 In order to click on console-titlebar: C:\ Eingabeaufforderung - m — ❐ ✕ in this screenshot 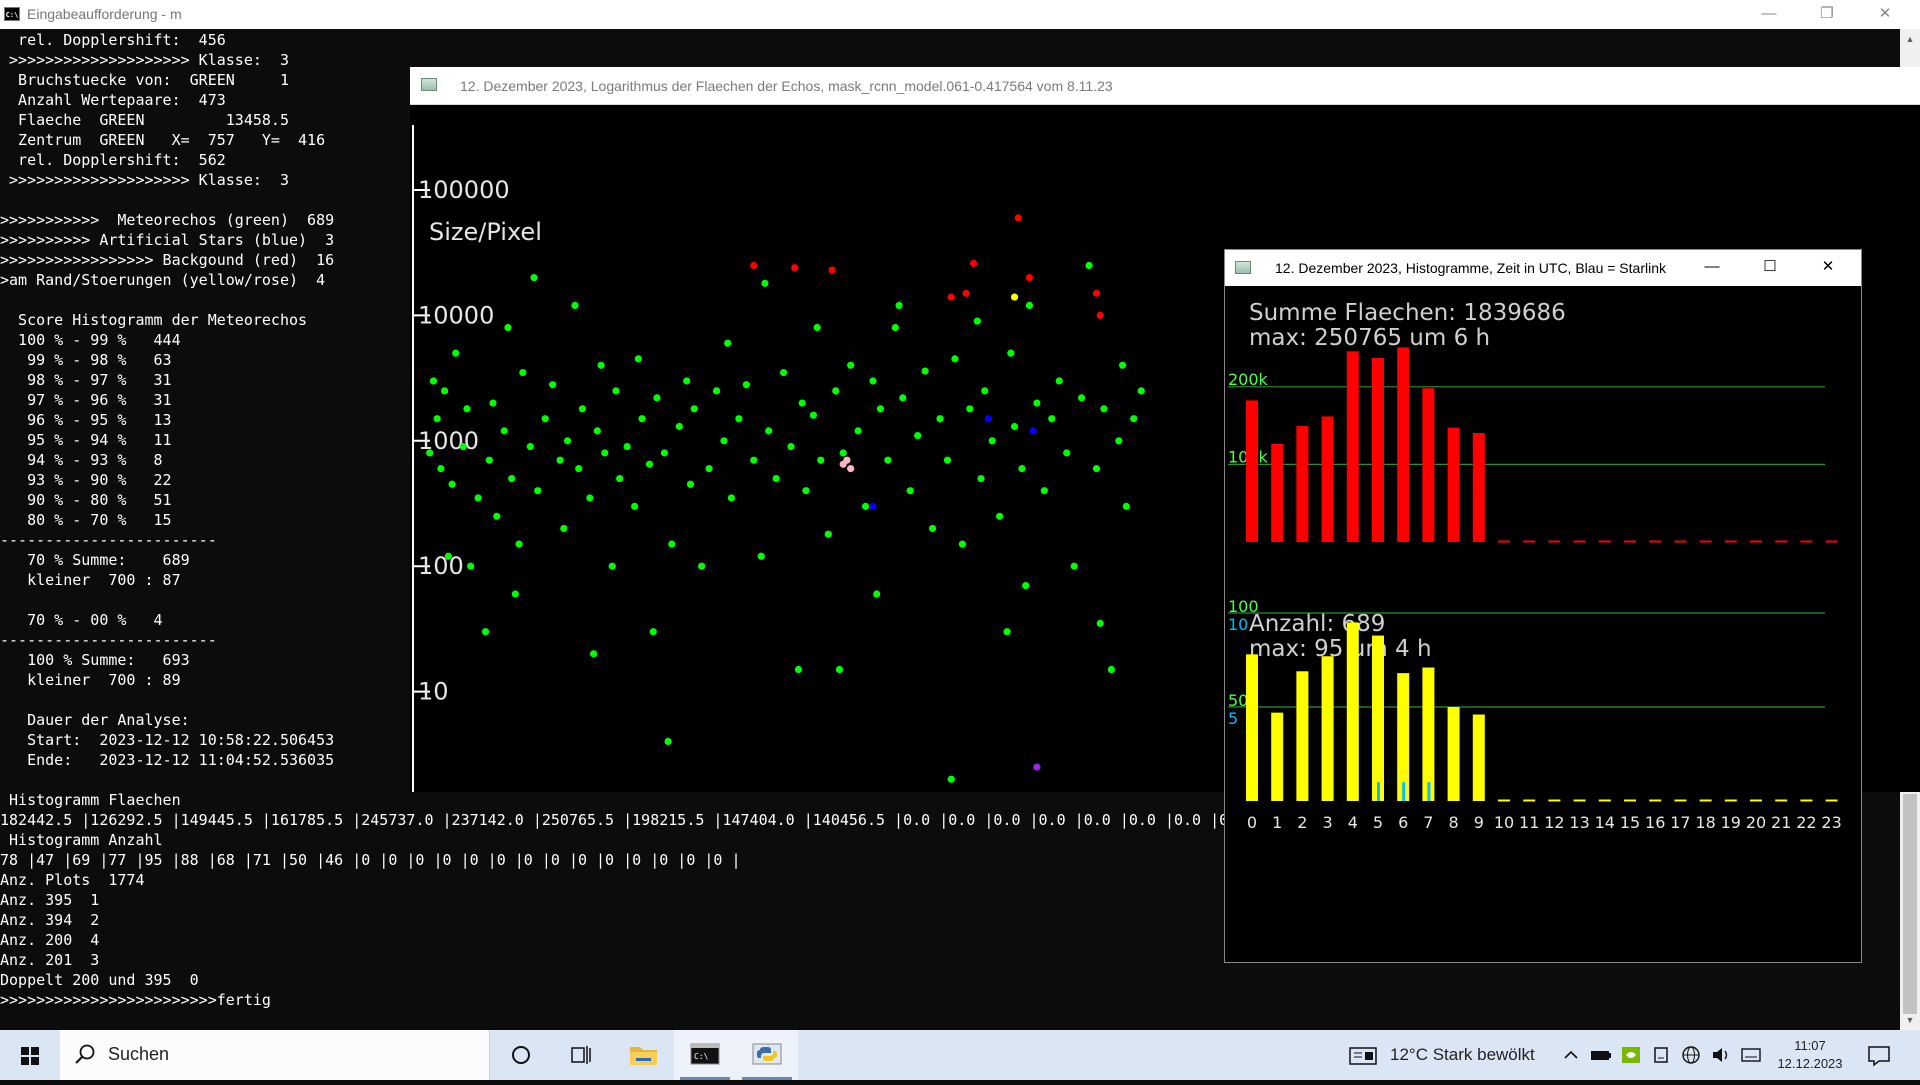, I will do `click(960, 14)`.